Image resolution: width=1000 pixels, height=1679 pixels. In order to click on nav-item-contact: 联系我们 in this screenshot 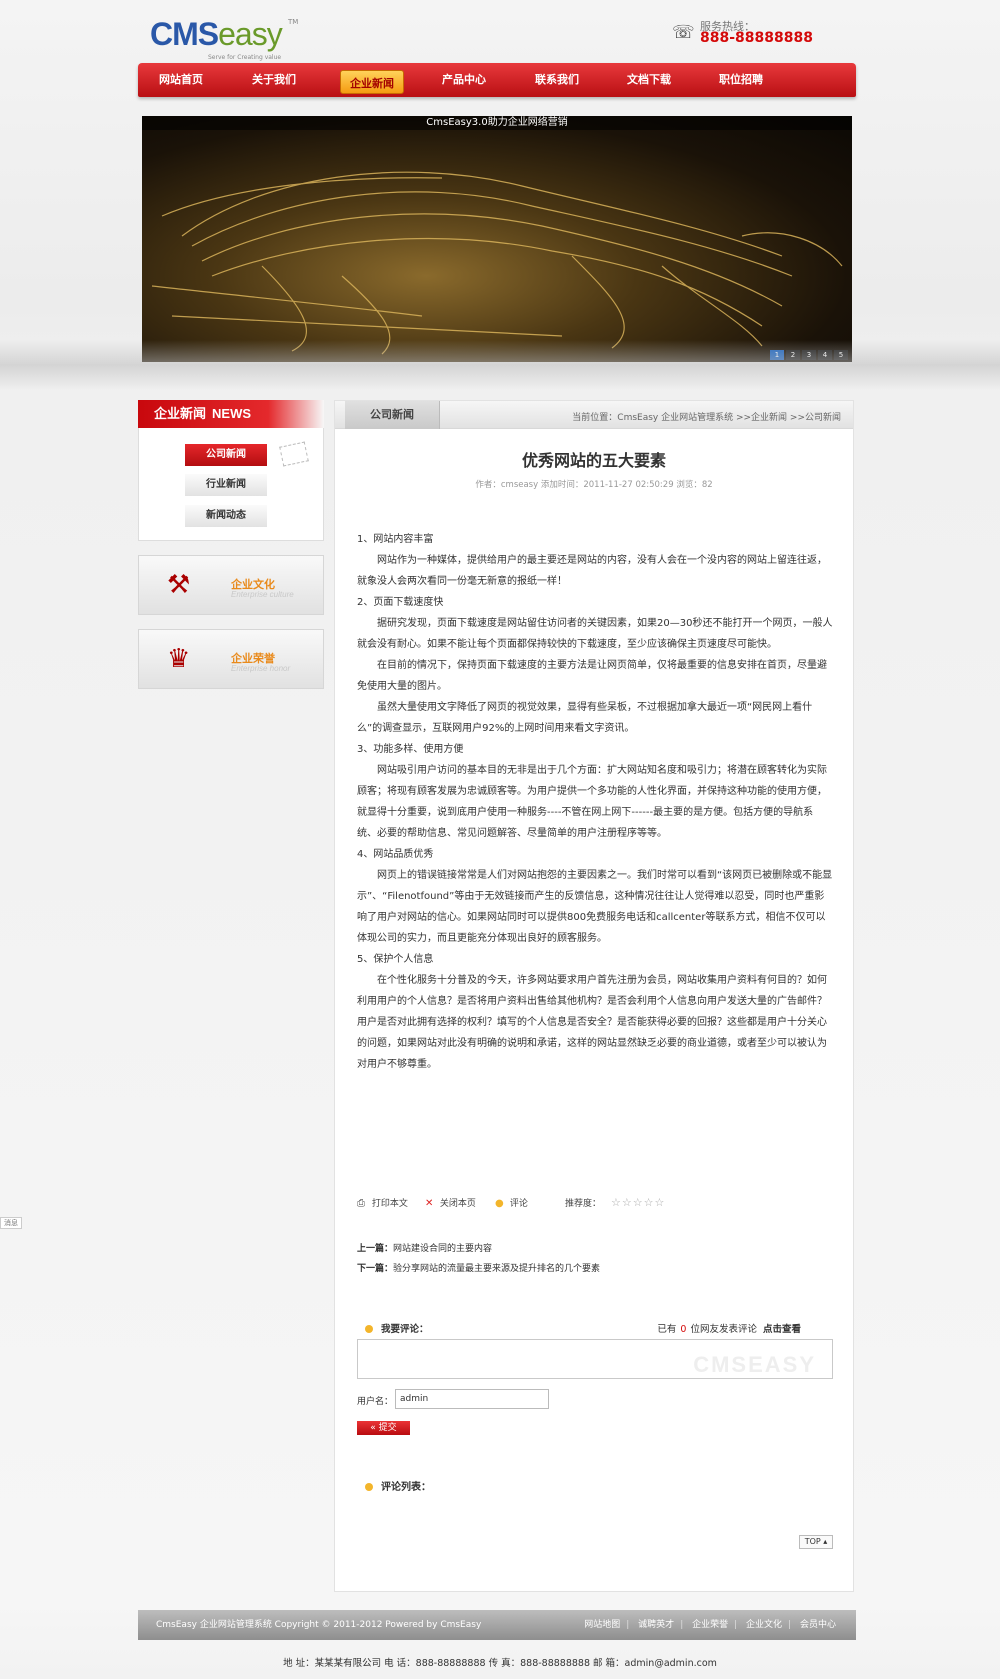, I will do `click(557, 80)`.